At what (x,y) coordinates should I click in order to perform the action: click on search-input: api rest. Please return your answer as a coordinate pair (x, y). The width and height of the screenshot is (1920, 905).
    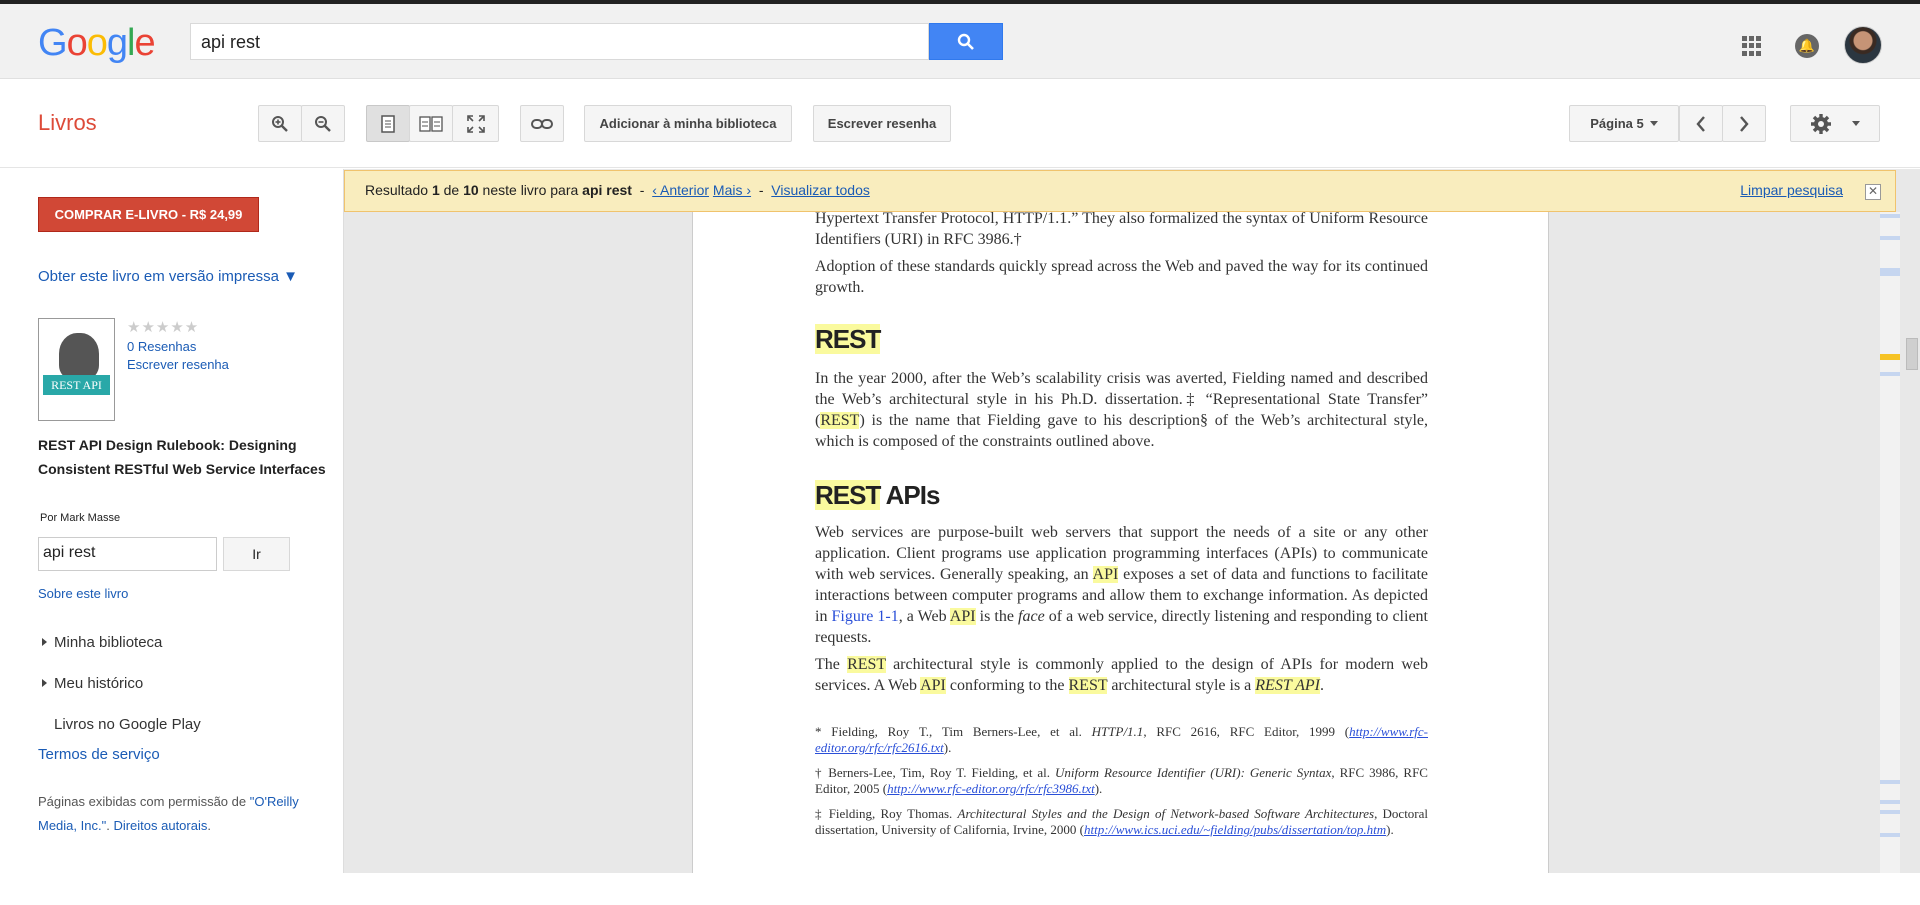
    Looking at the image, I should click on (559, 41).